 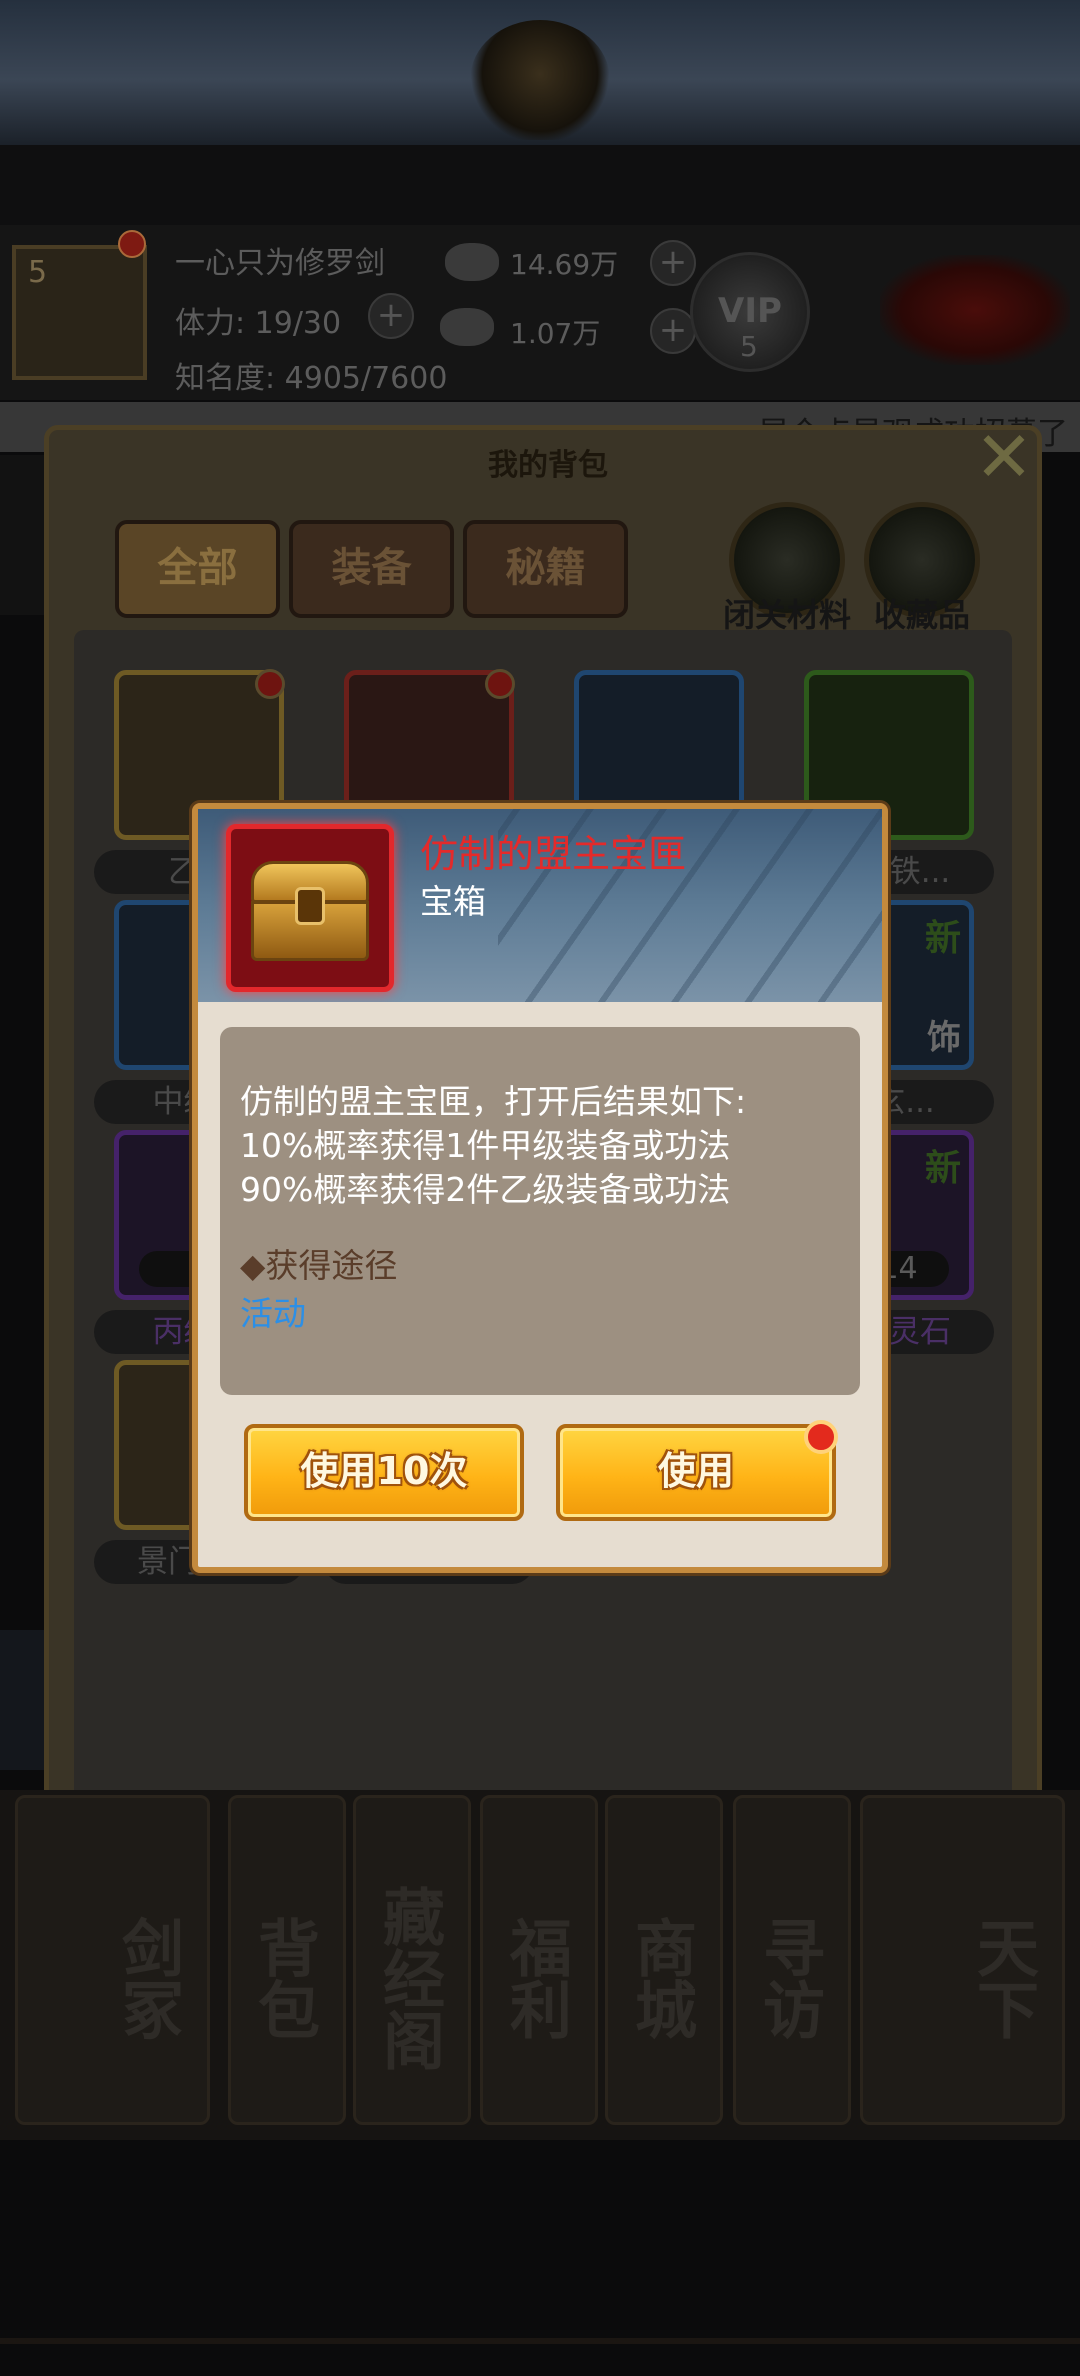 I want to click on tab-all-label: 全部, so click(x=197, y=568).